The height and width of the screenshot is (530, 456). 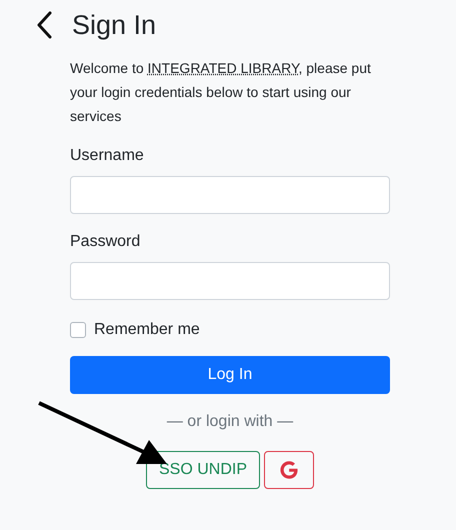 I want to click on field-label: Username, so click(x=107, y=156).